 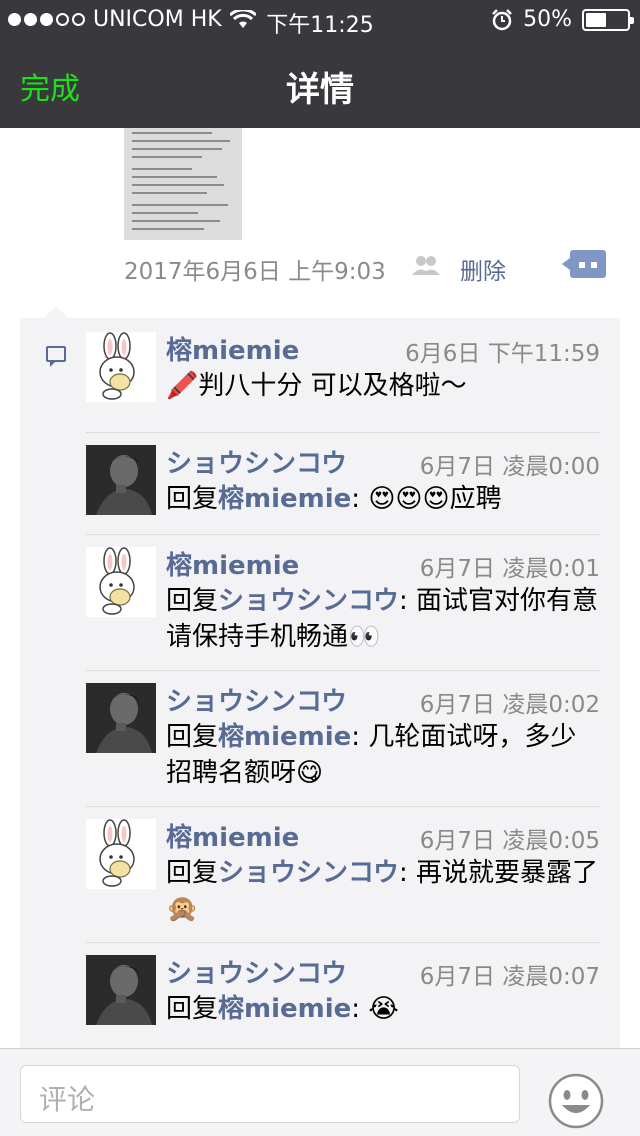 What do you see at coordinates (383, 619) in the screenshot?
I see `comment-text: 回复ショウシンコウ: 面试官对你有意 请保持手机畅通👀` at bounding box center [383, 619].